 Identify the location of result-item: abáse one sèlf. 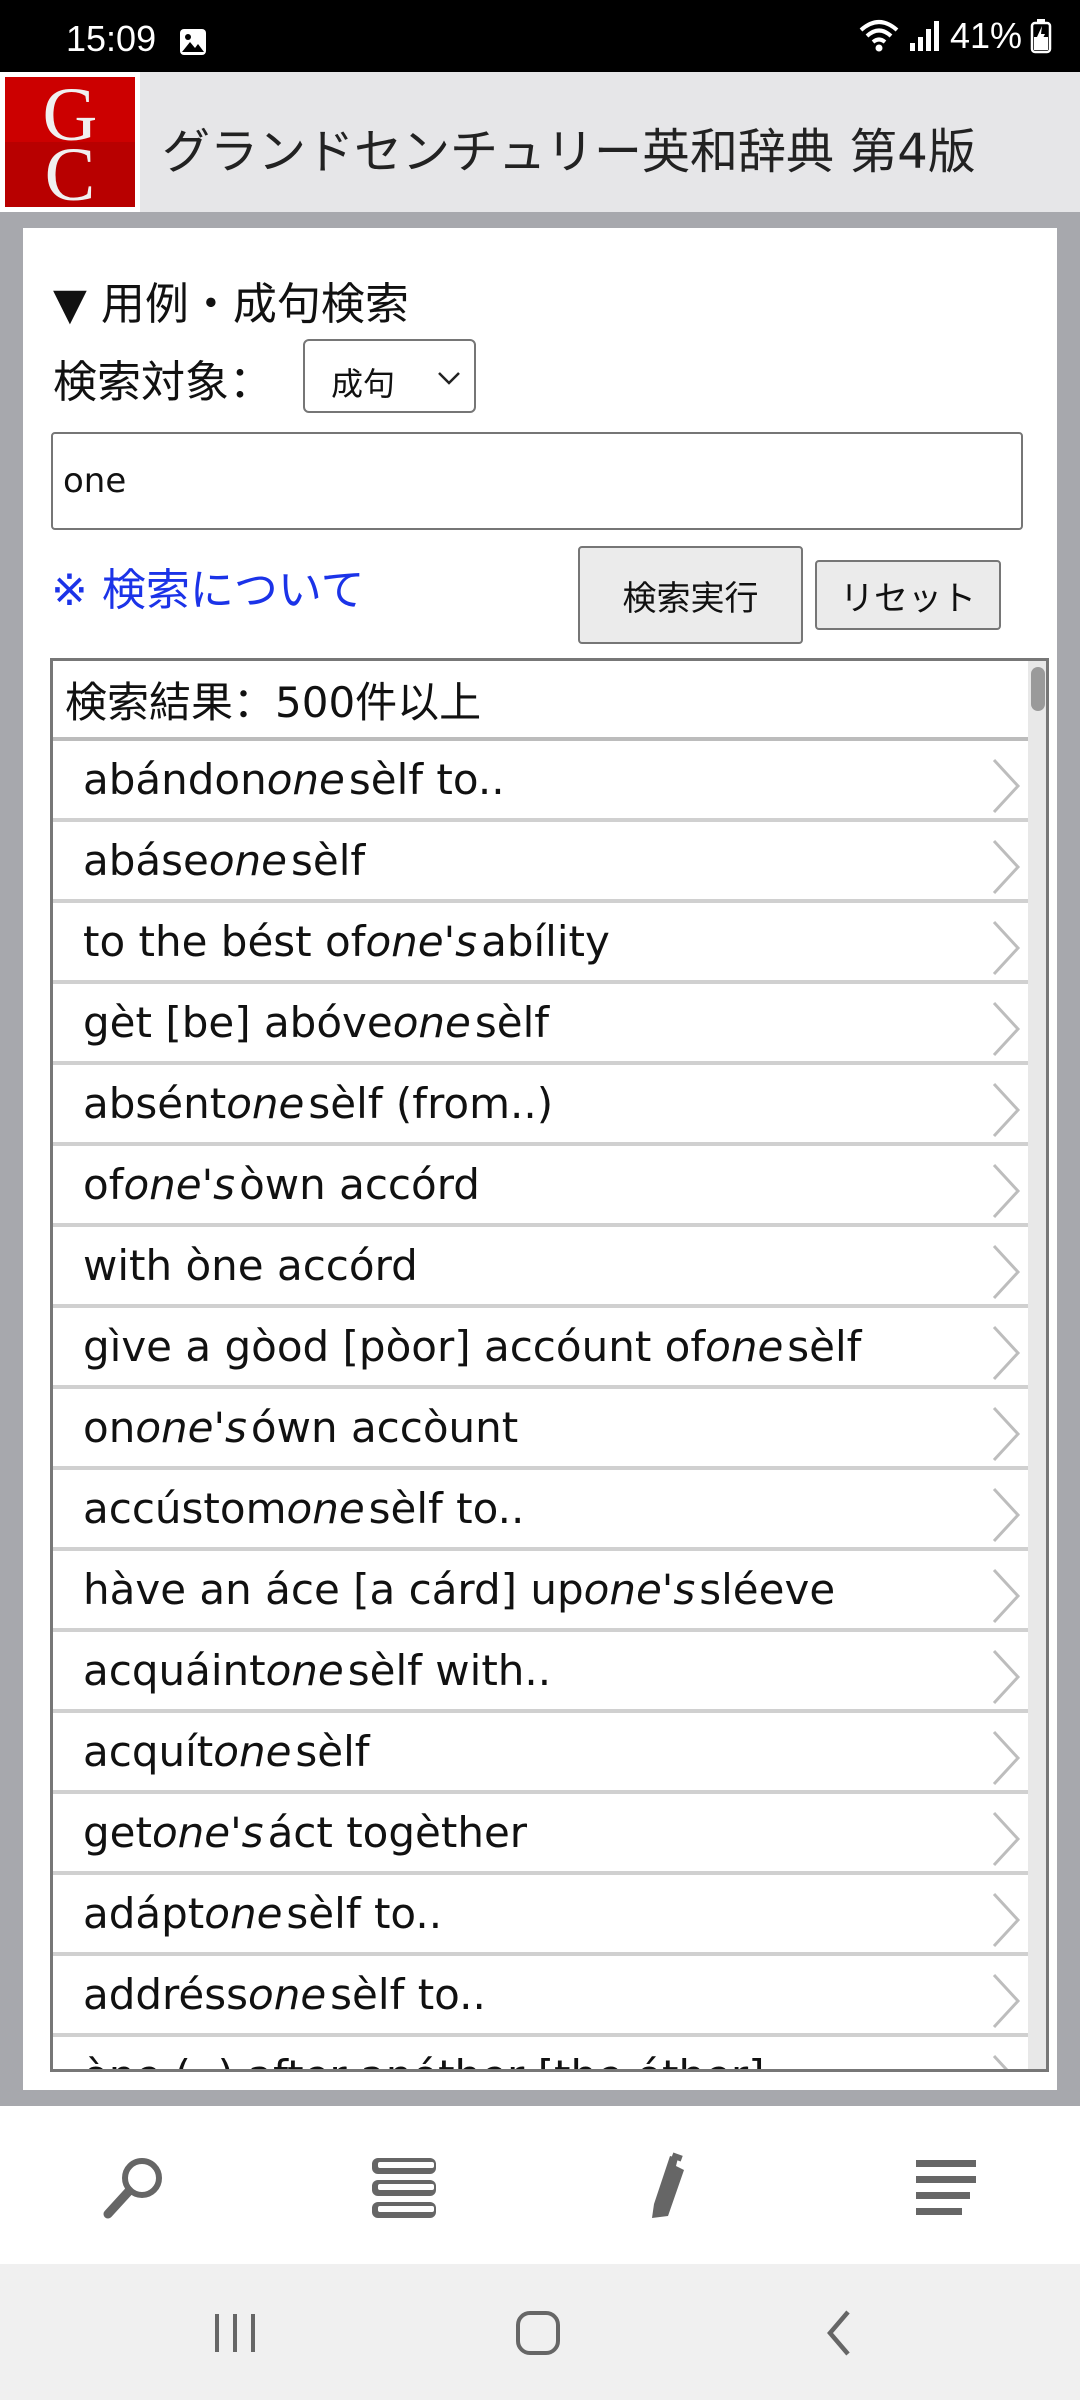
(540, 862).